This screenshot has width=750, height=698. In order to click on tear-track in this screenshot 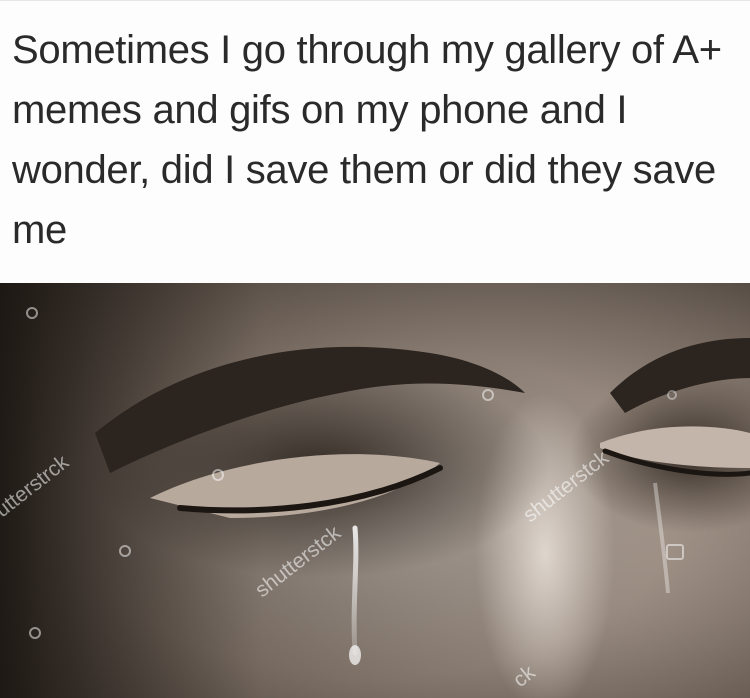, I will do `click(355, 590)`.